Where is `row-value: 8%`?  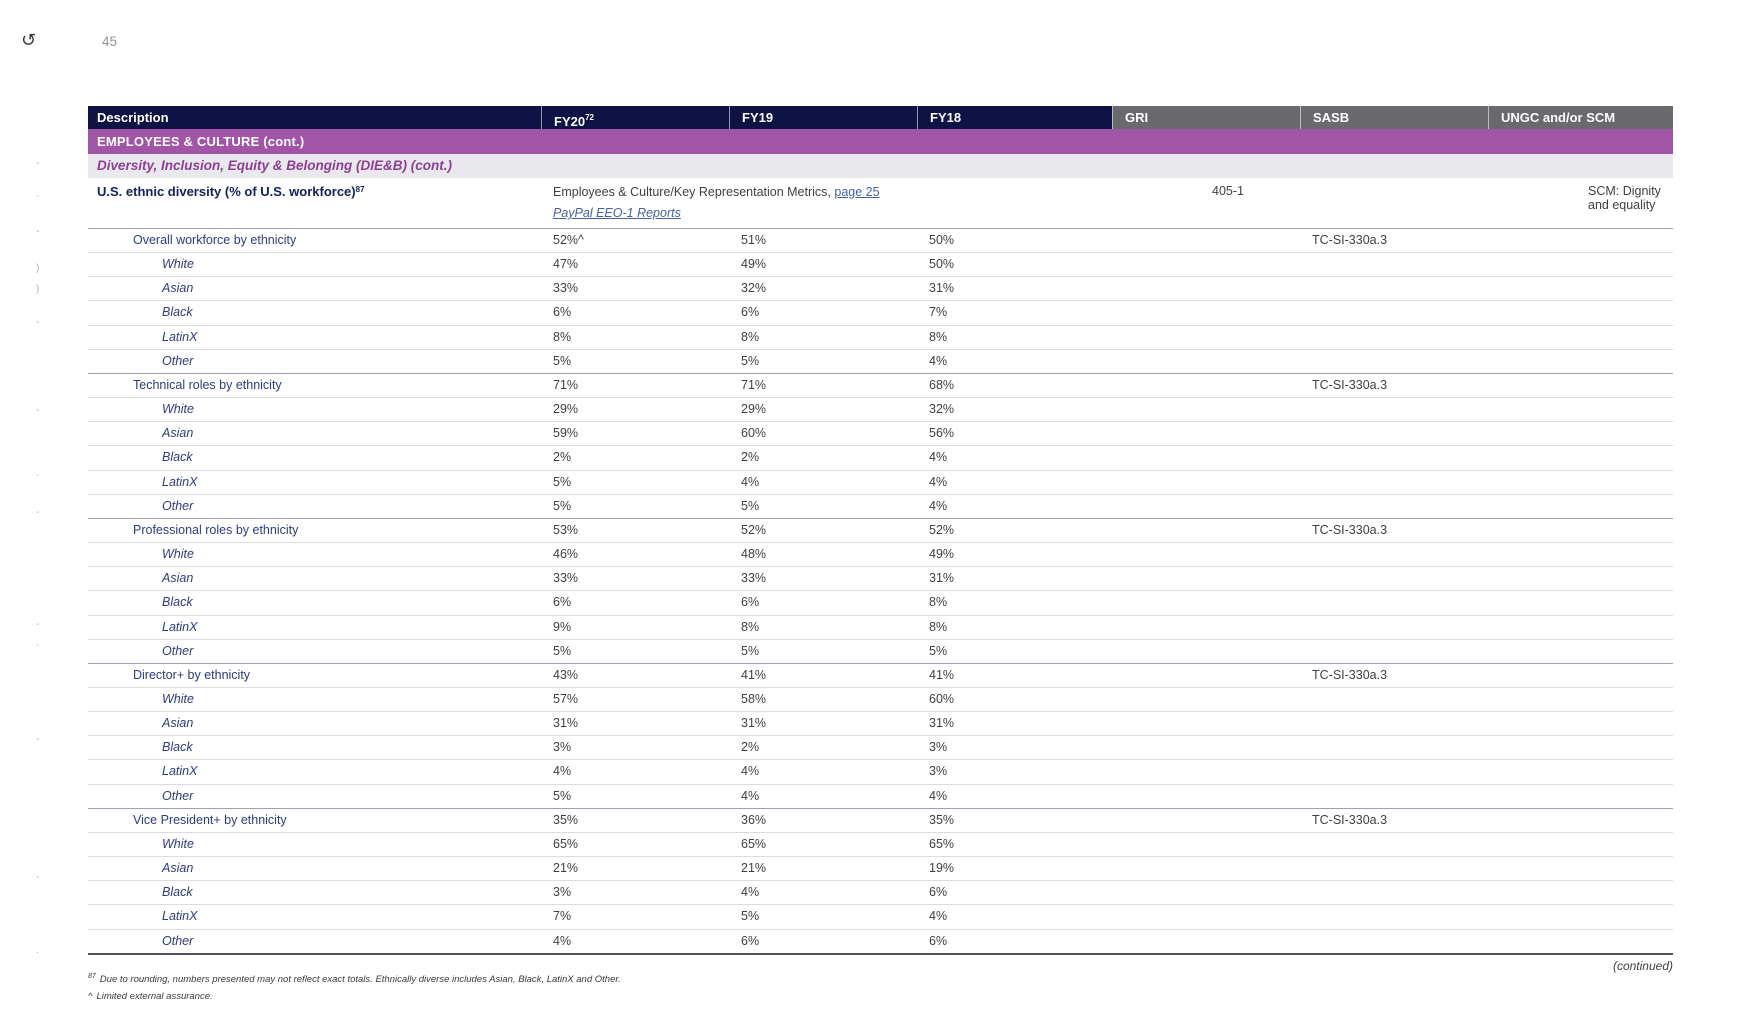 row-value: 8% is located at coordinates (938, 602).